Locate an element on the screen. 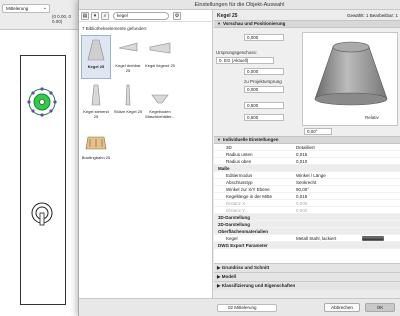 This screenshot has height=316, width=400. background-toolbar: Mittelerung ⌄ (0 0.00, 0 0.00) is located at coordinates (40, 15).